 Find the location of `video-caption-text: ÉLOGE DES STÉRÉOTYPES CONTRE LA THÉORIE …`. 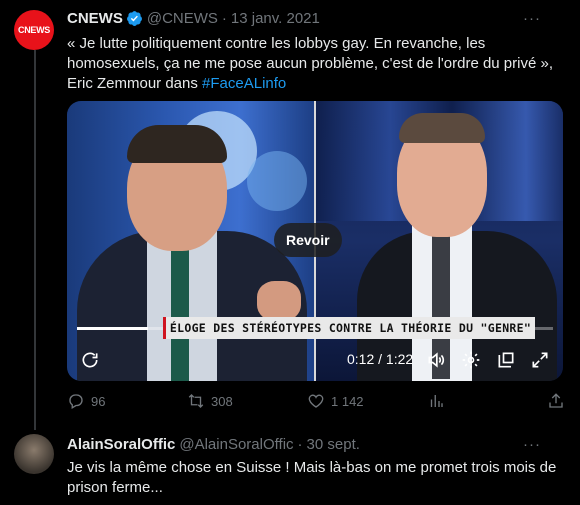

video-caption-text: ÉLOGE DES STÉRÉOTYPES CONTRE LA THÉORIE … is located at coordinates (350, 328).